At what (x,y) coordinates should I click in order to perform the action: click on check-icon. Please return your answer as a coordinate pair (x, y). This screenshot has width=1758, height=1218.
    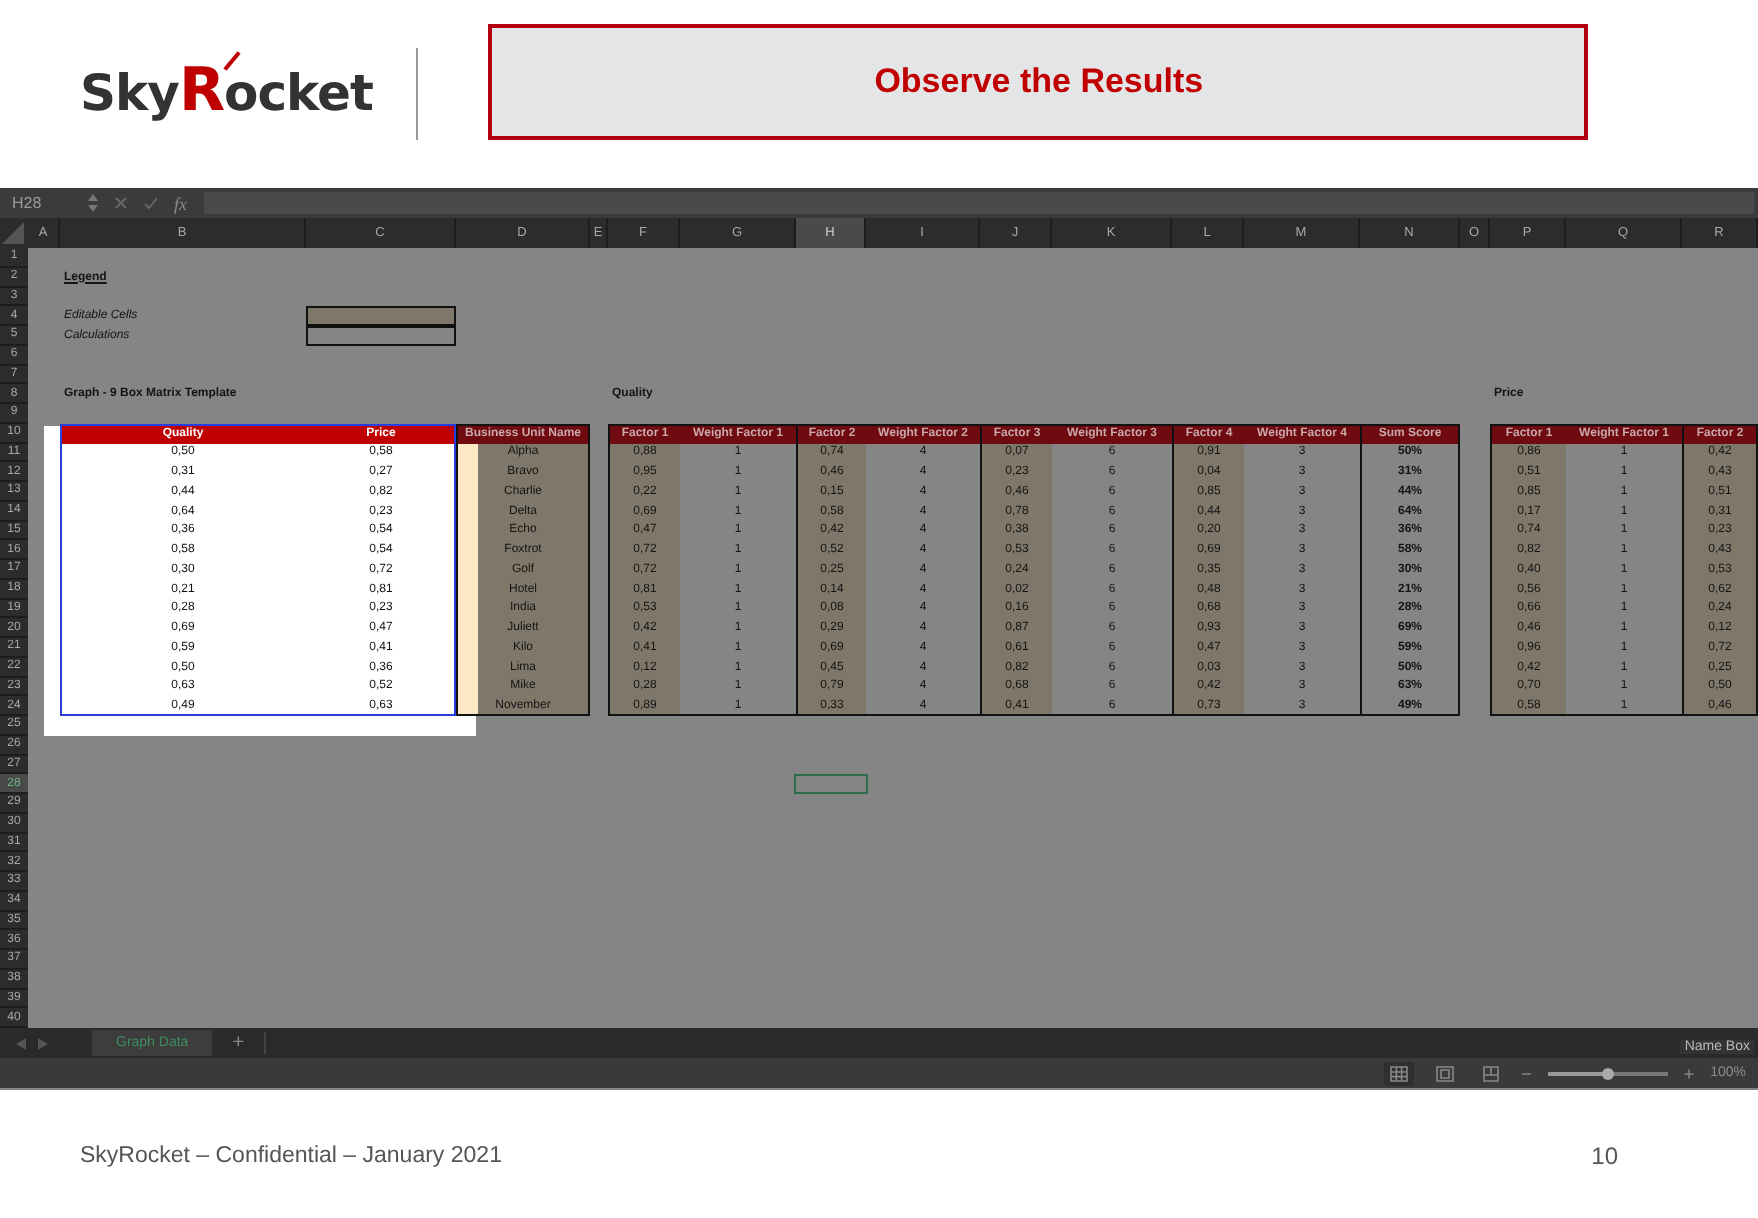
    Looking at the image, I should click on (151, 203).